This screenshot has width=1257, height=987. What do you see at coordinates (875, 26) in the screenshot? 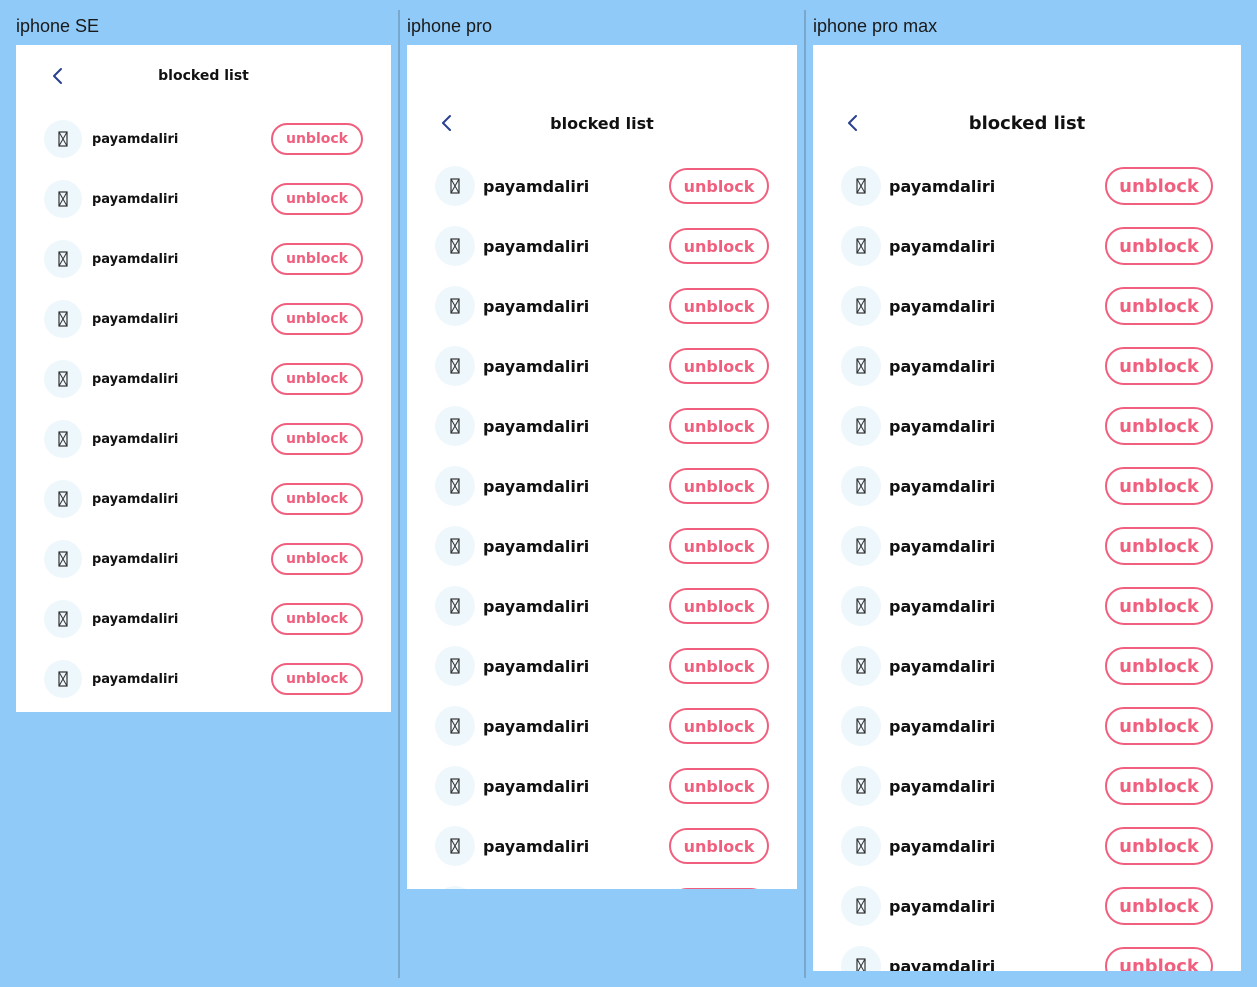
I see `frame-label-iphone-pro-max: iphone pro max` at bounding box center [875, 26].